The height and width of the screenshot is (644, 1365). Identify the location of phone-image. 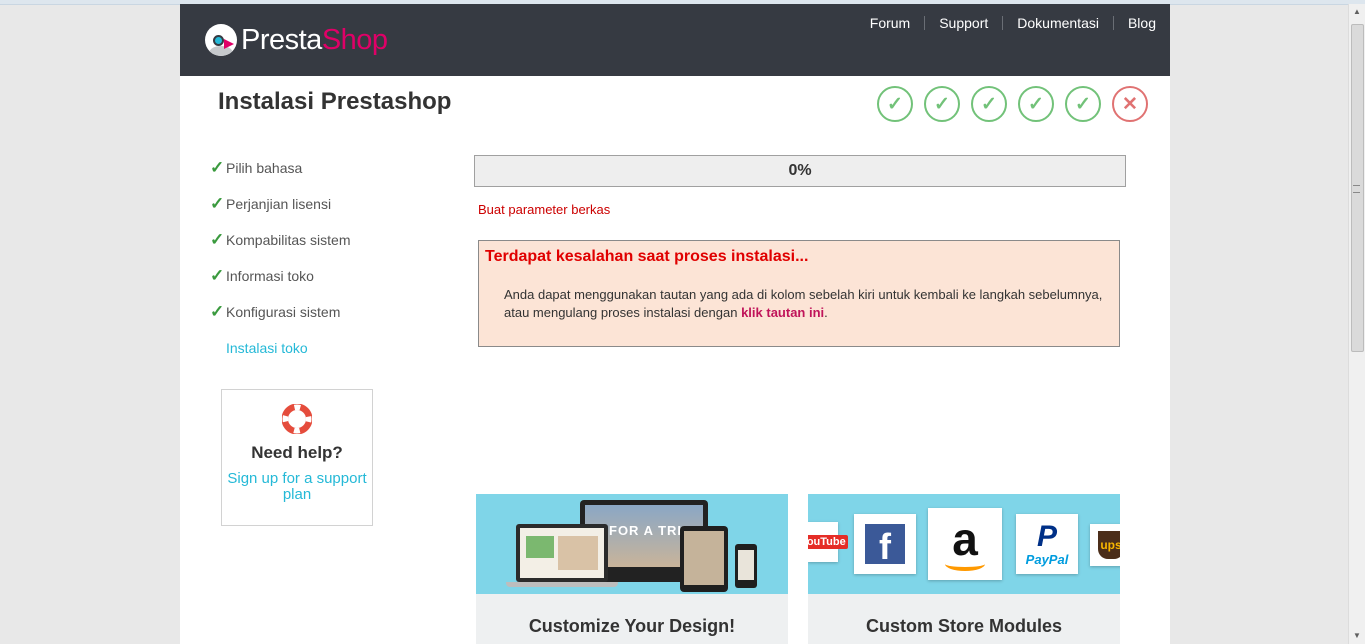
(746, 566).